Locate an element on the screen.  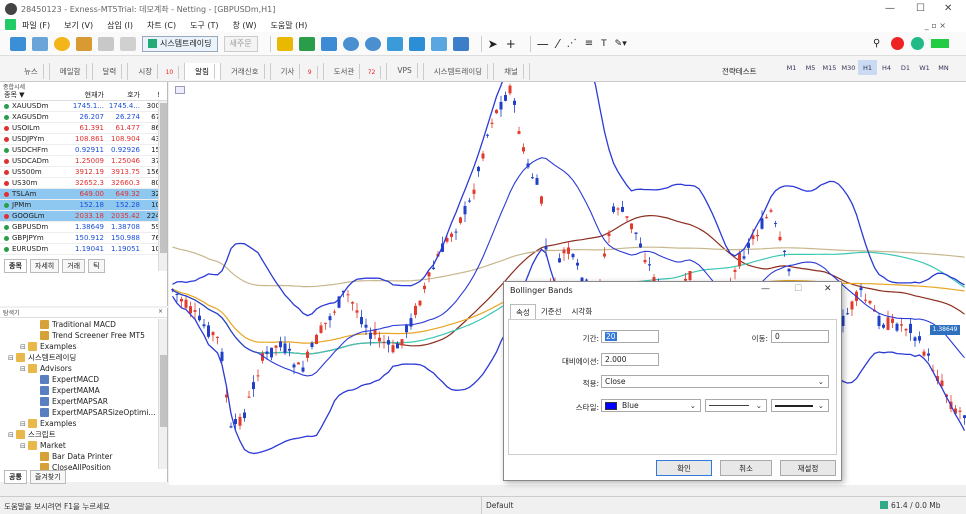
tab-common: 공통 is located at coordinates (15, 477).